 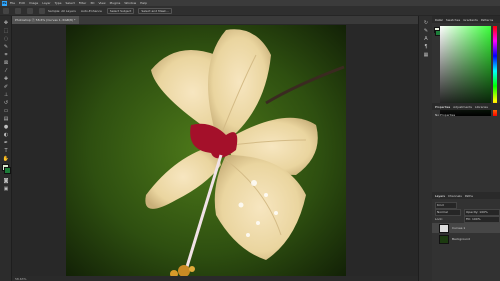 I want to click on healing-brush-icon: ✚, so click(x=6, y=79).